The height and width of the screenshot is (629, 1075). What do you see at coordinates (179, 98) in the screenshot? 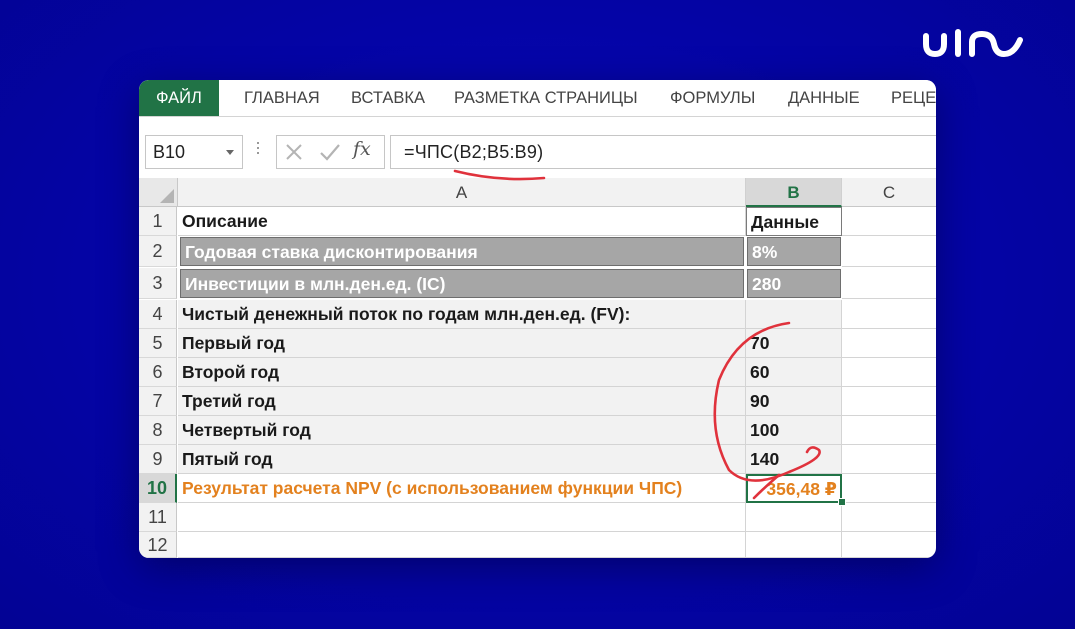
I see `tab-file: ФАЙЛ` at bounding box center [179, 98].